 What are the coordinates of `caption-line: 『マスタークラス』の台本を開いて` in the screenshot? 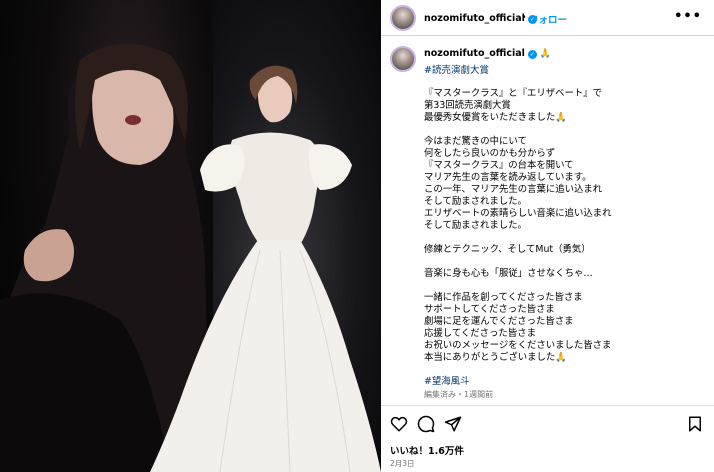 It's located at (499, 165).